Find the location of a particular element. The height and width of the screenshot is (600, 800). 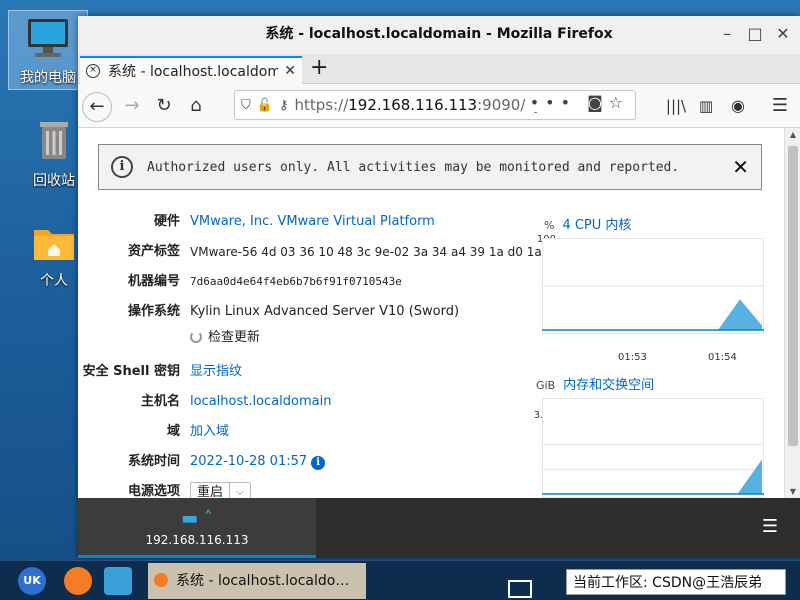

reload-button: ↻ is located at coordinates (164, 106).